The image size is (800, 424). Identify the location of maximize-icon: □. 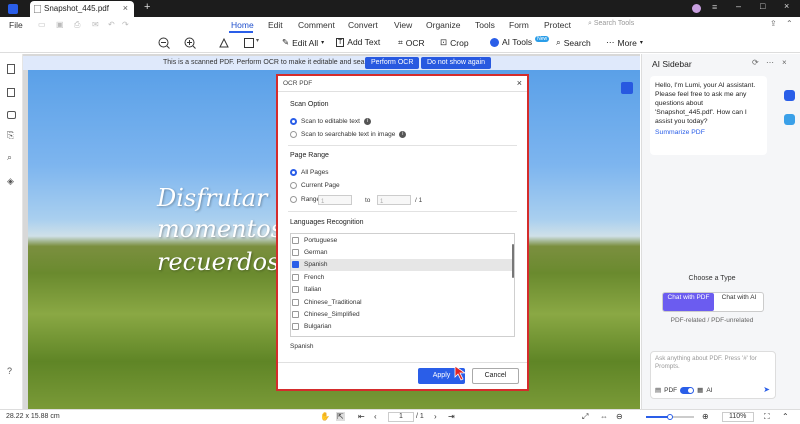
(762, 6).